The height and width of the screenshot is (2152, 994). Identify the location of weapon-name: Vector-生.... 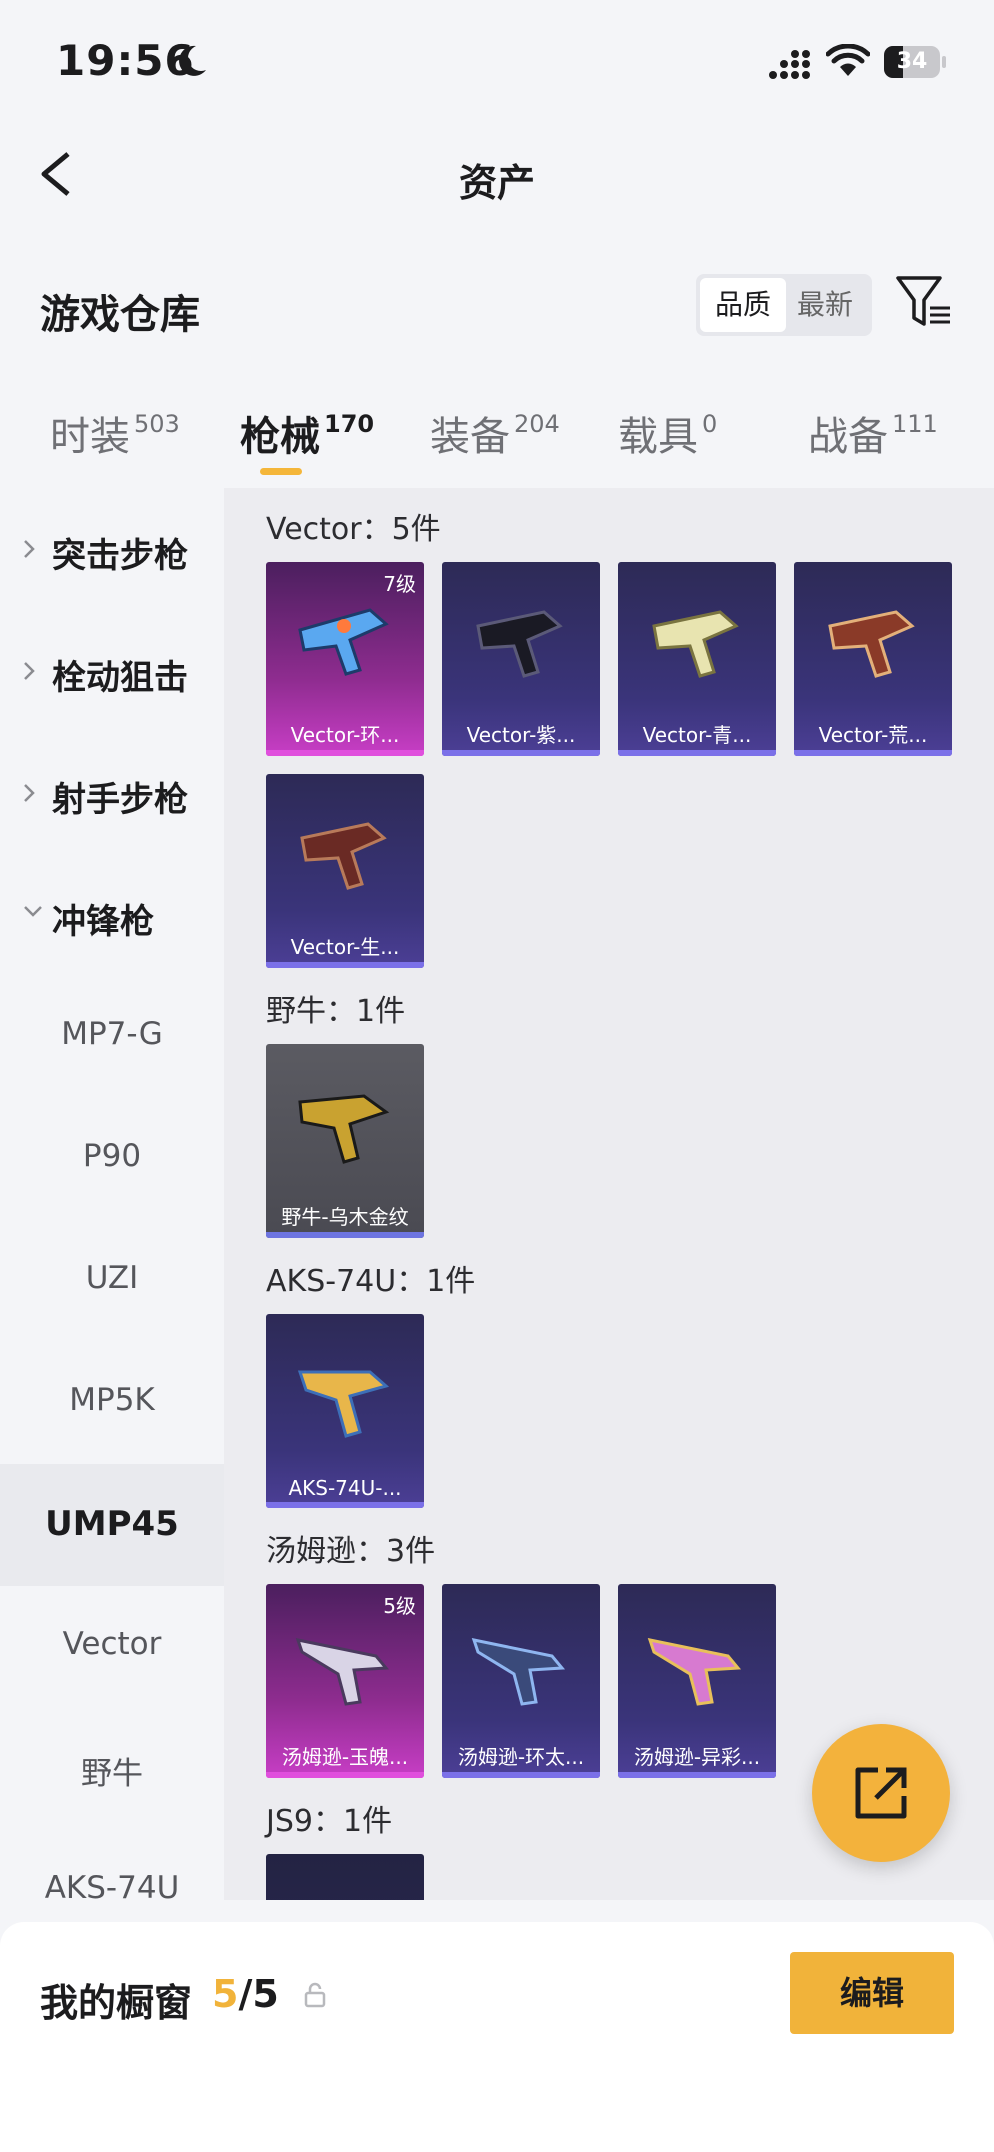
(345, 947).